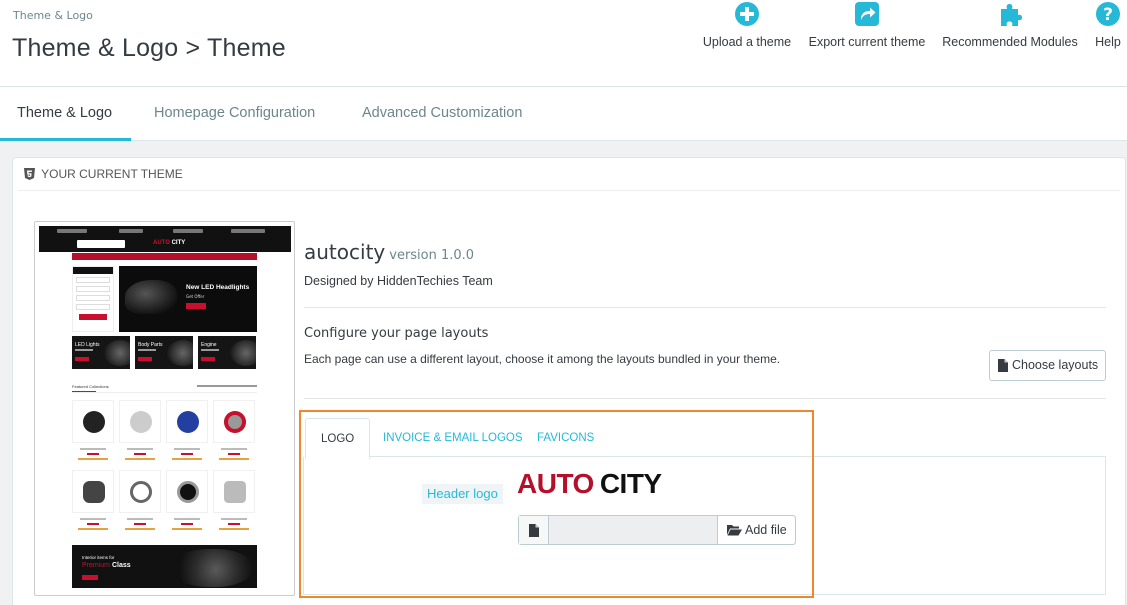  I want to click on upload-theme-button: Upload a theme, so click(747, 24).